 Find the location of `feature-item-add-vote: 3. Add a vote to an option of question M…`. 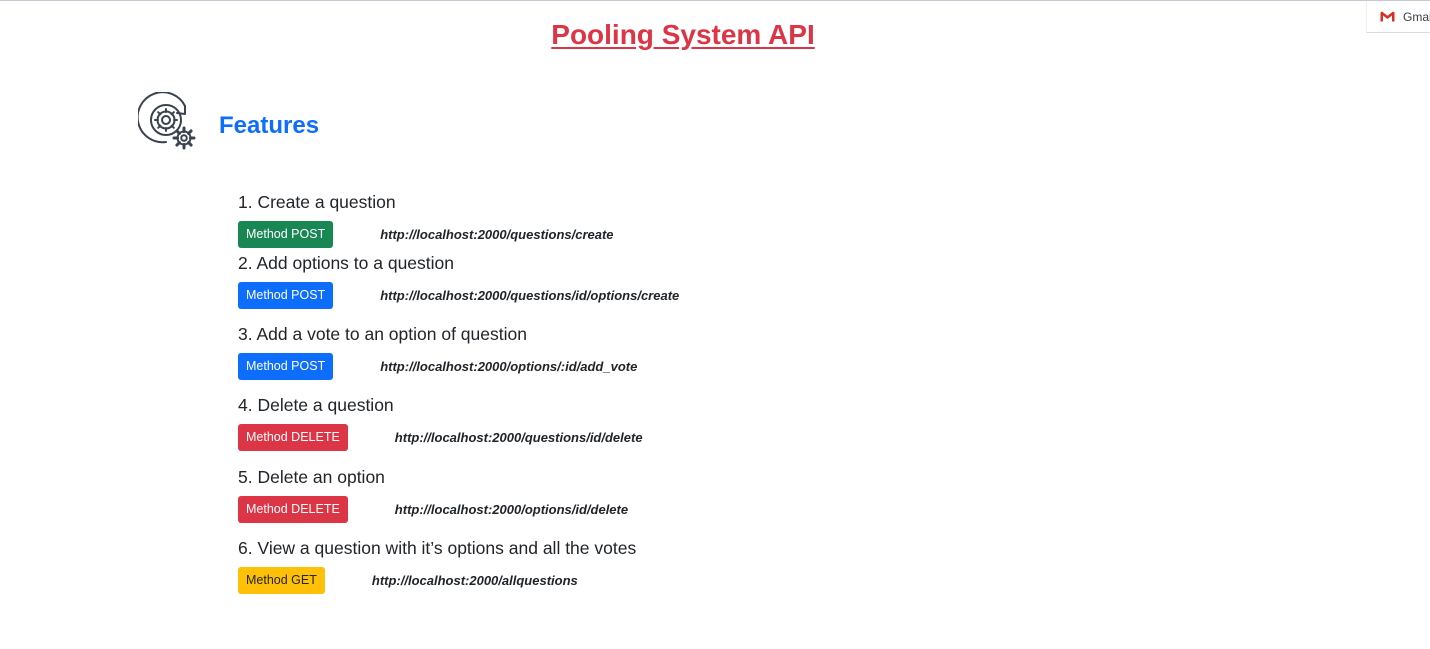

feature-item-add-vote: 3. Add a vote to an option of question M… is located at coordinates (437, 351).